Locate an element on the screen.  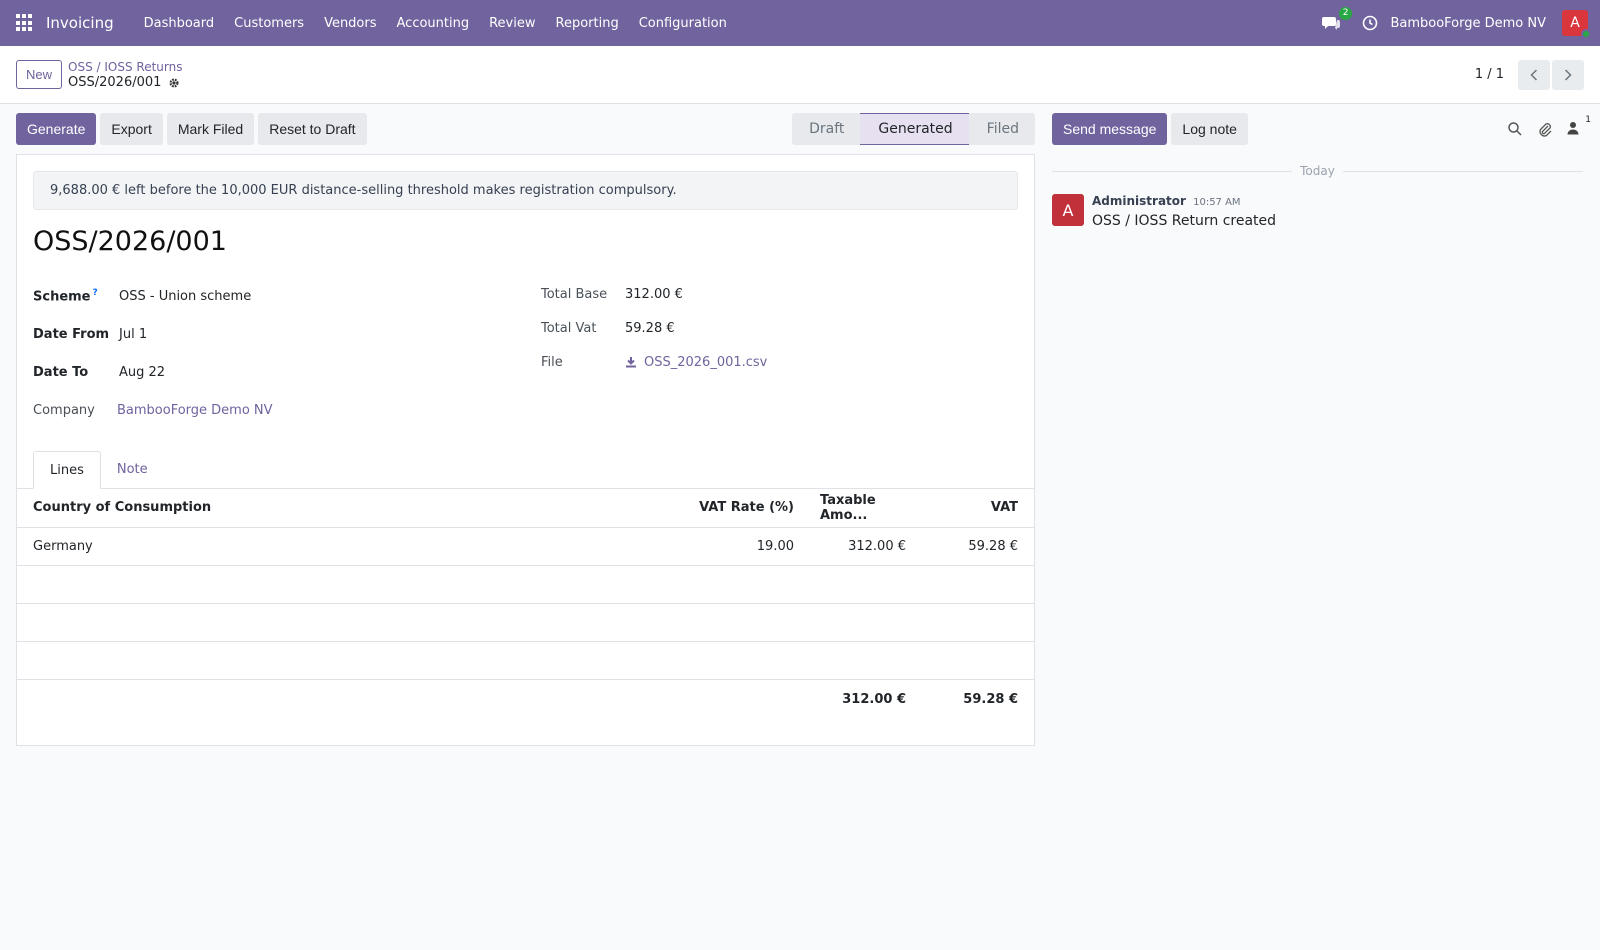
table-totals-row: 312.00 € 59.28 € is located at coordinates (525, 699).